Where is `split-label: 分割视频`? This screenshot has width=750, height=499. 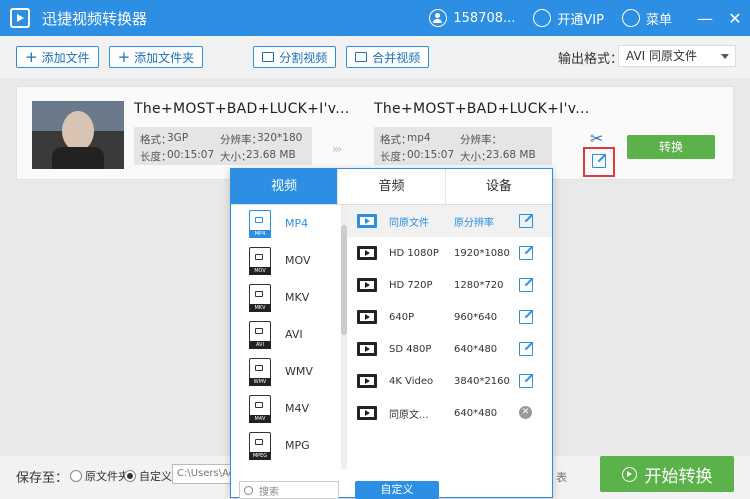
split-label: 分割视频 is located at coordinates (303, 57).